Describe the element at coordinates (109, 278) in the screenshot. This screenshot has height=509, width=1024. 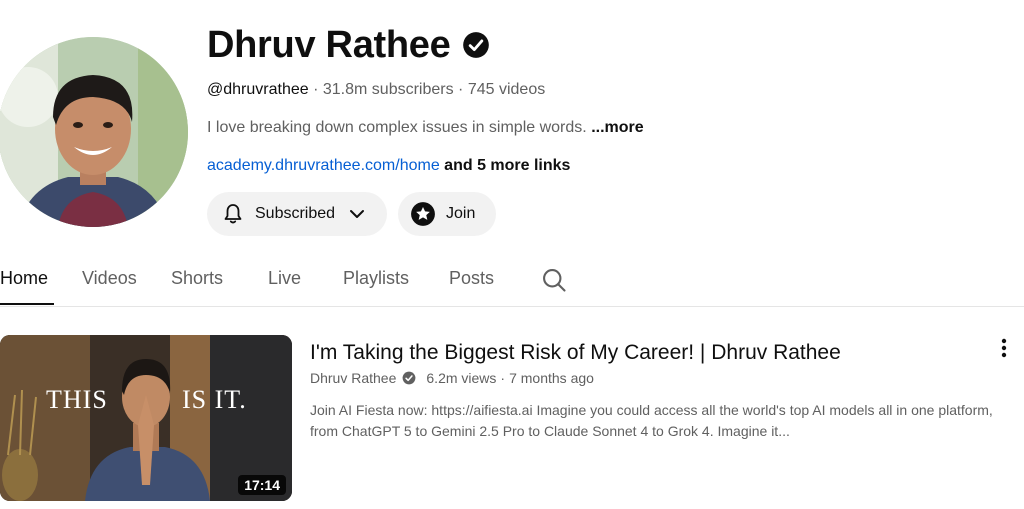
I see `tab-videos: Videos` at that location.